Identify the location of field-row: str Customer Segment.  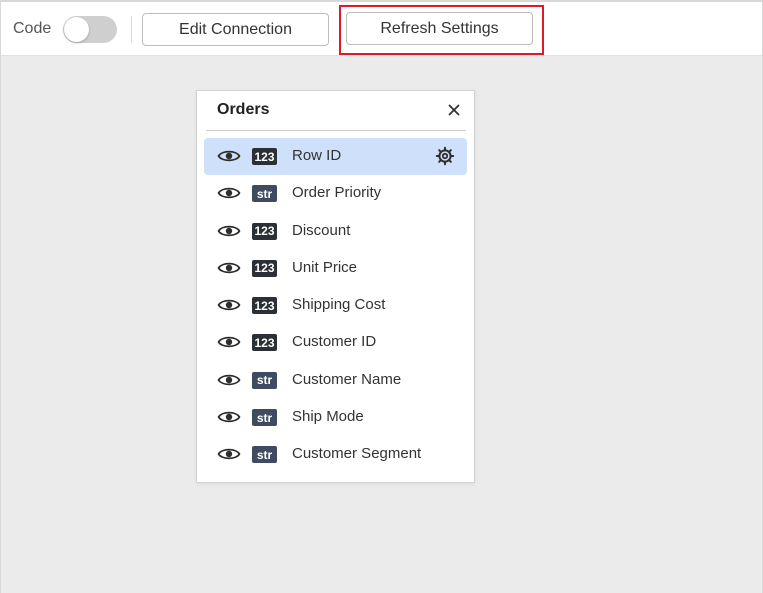
(335, 454).